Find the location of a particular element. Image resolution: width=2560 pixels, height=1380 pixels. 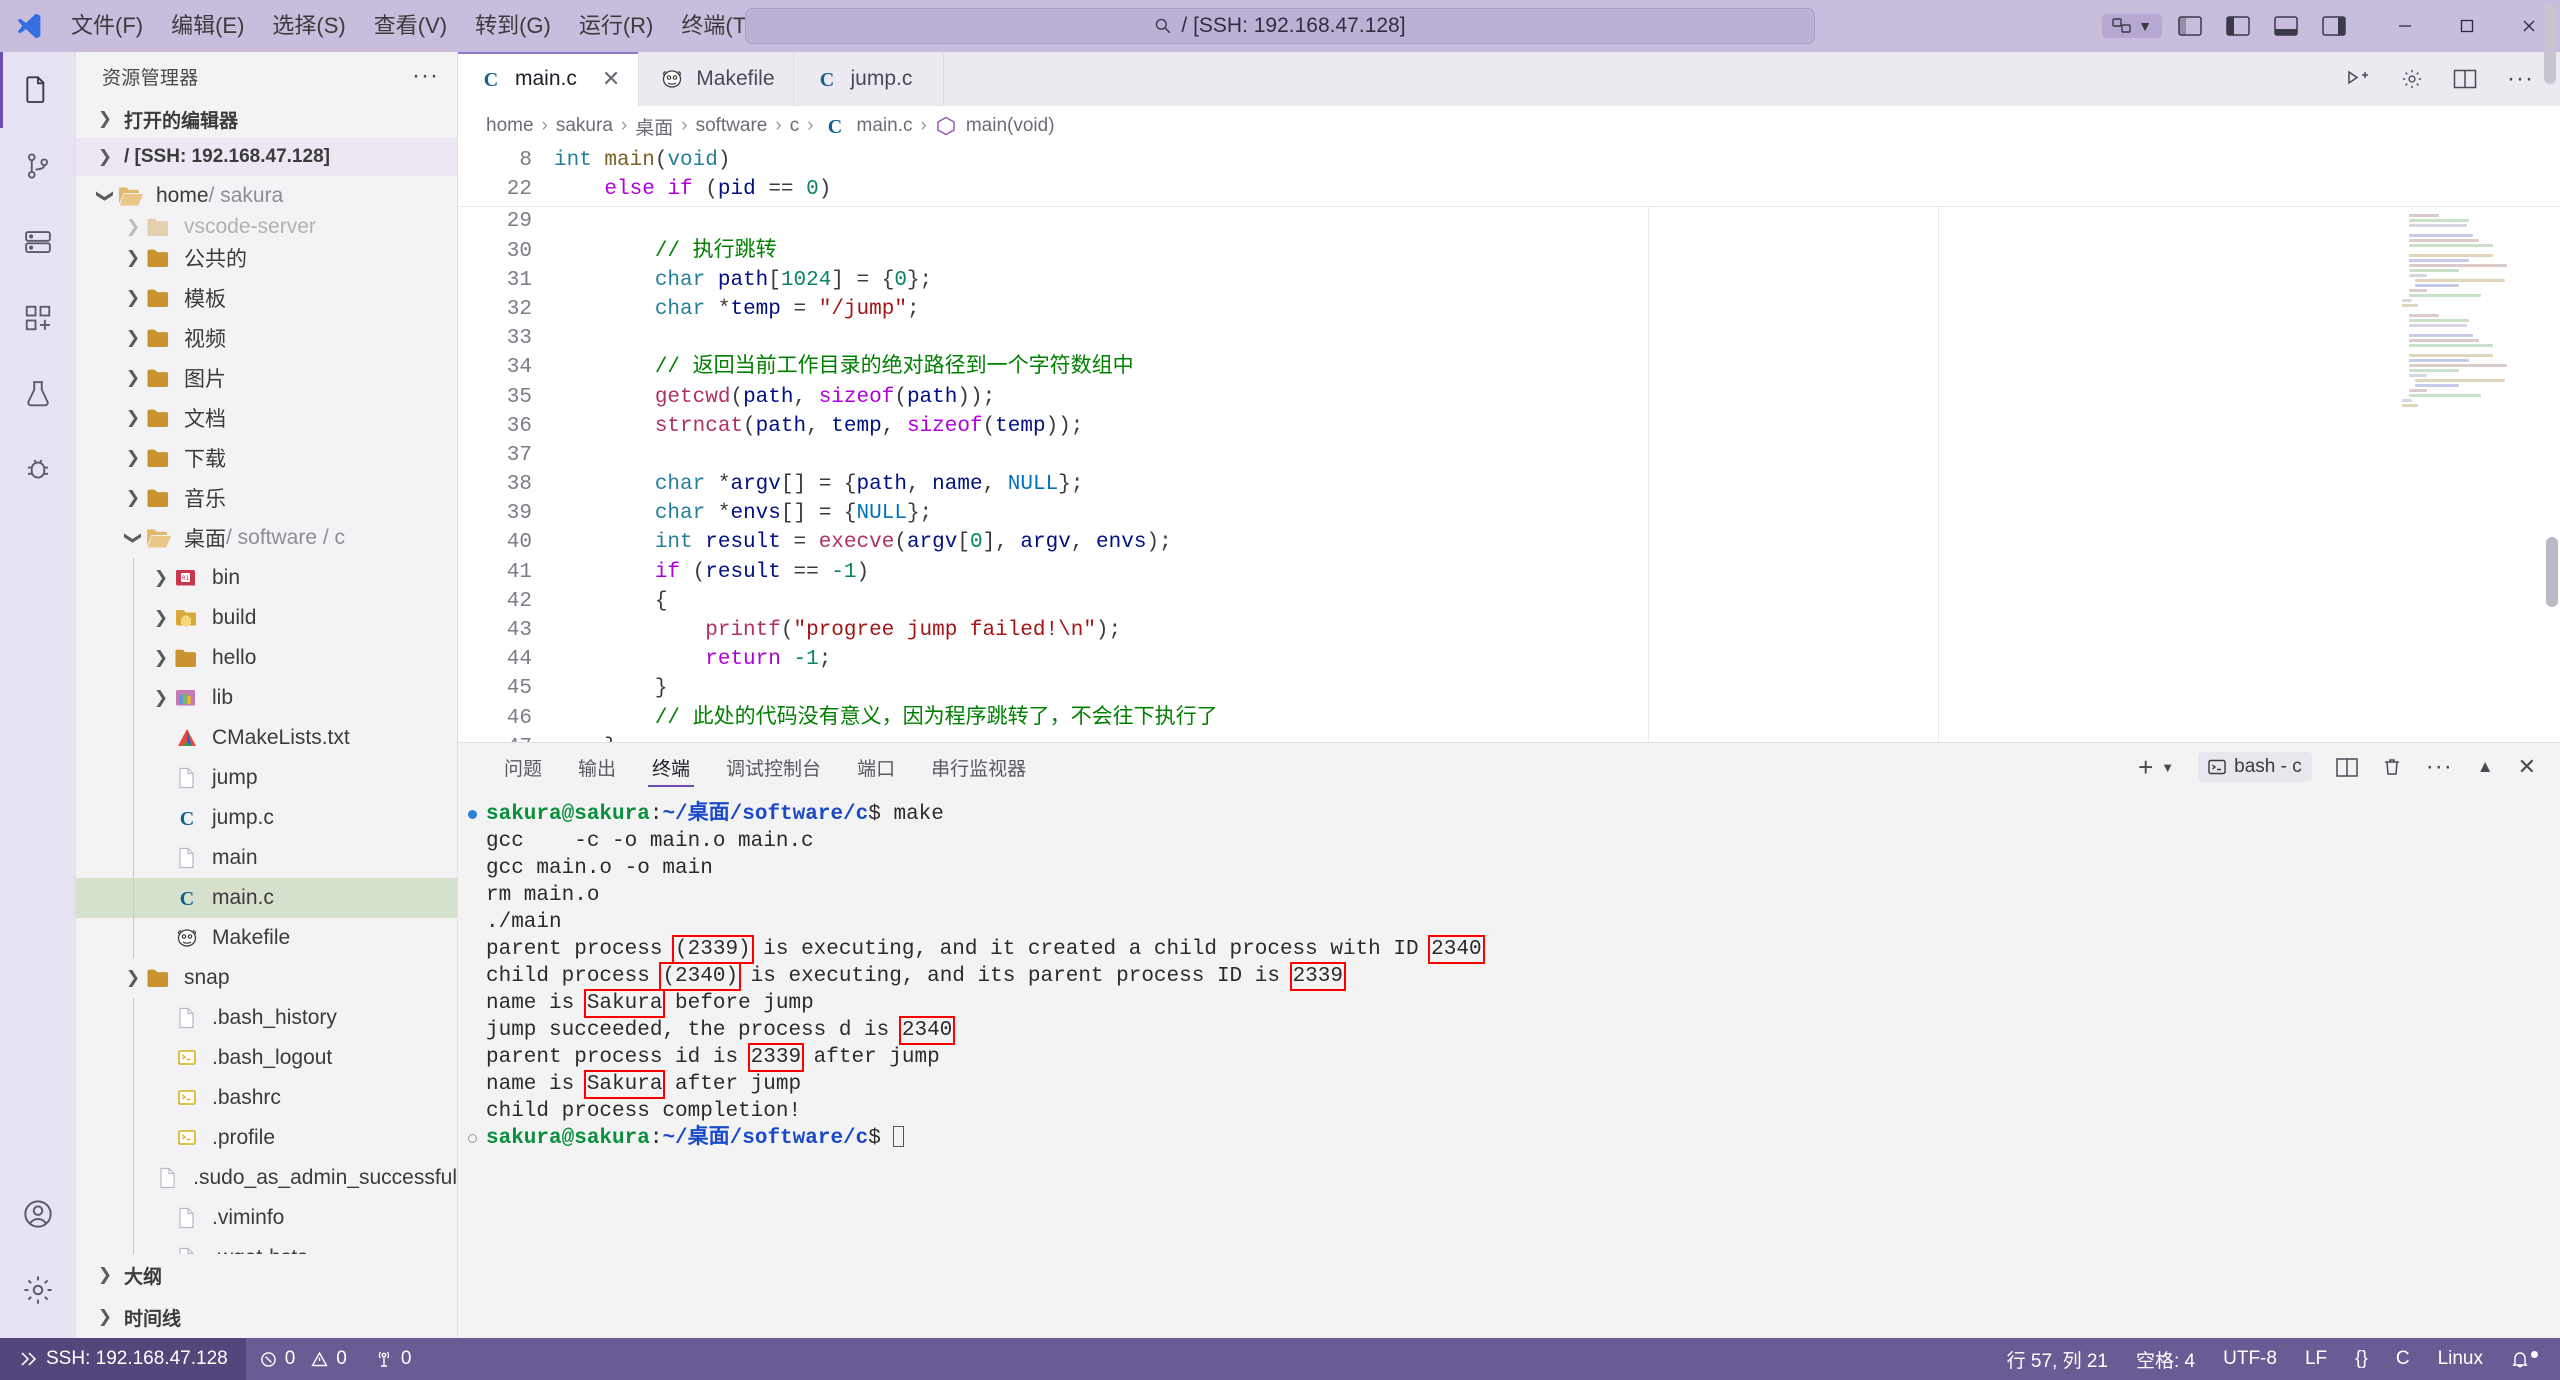

tree-folder-模板: ❯ 模板 is located at coordinates (266, 298).